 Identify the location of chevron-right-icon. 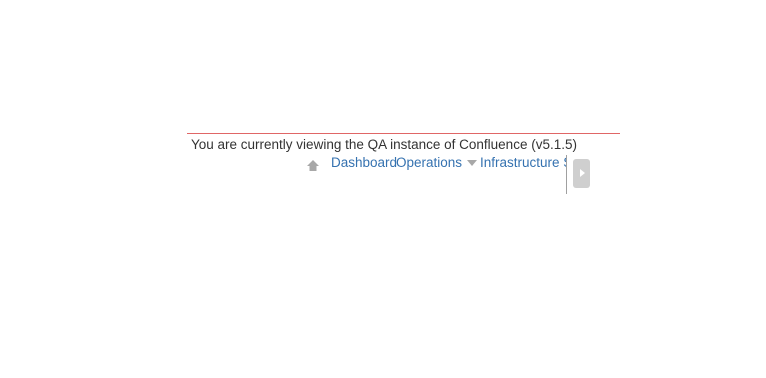
(582, 173).